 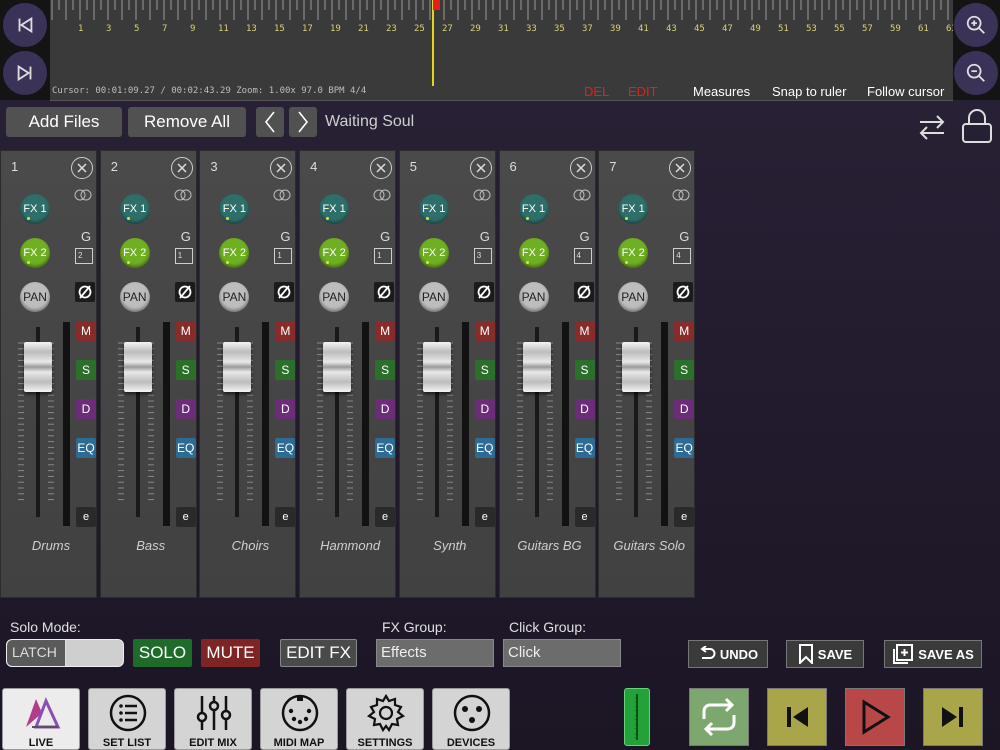 I want to click on follow-cursor-toggle: Follow cursor, so click(x=905, y=91).